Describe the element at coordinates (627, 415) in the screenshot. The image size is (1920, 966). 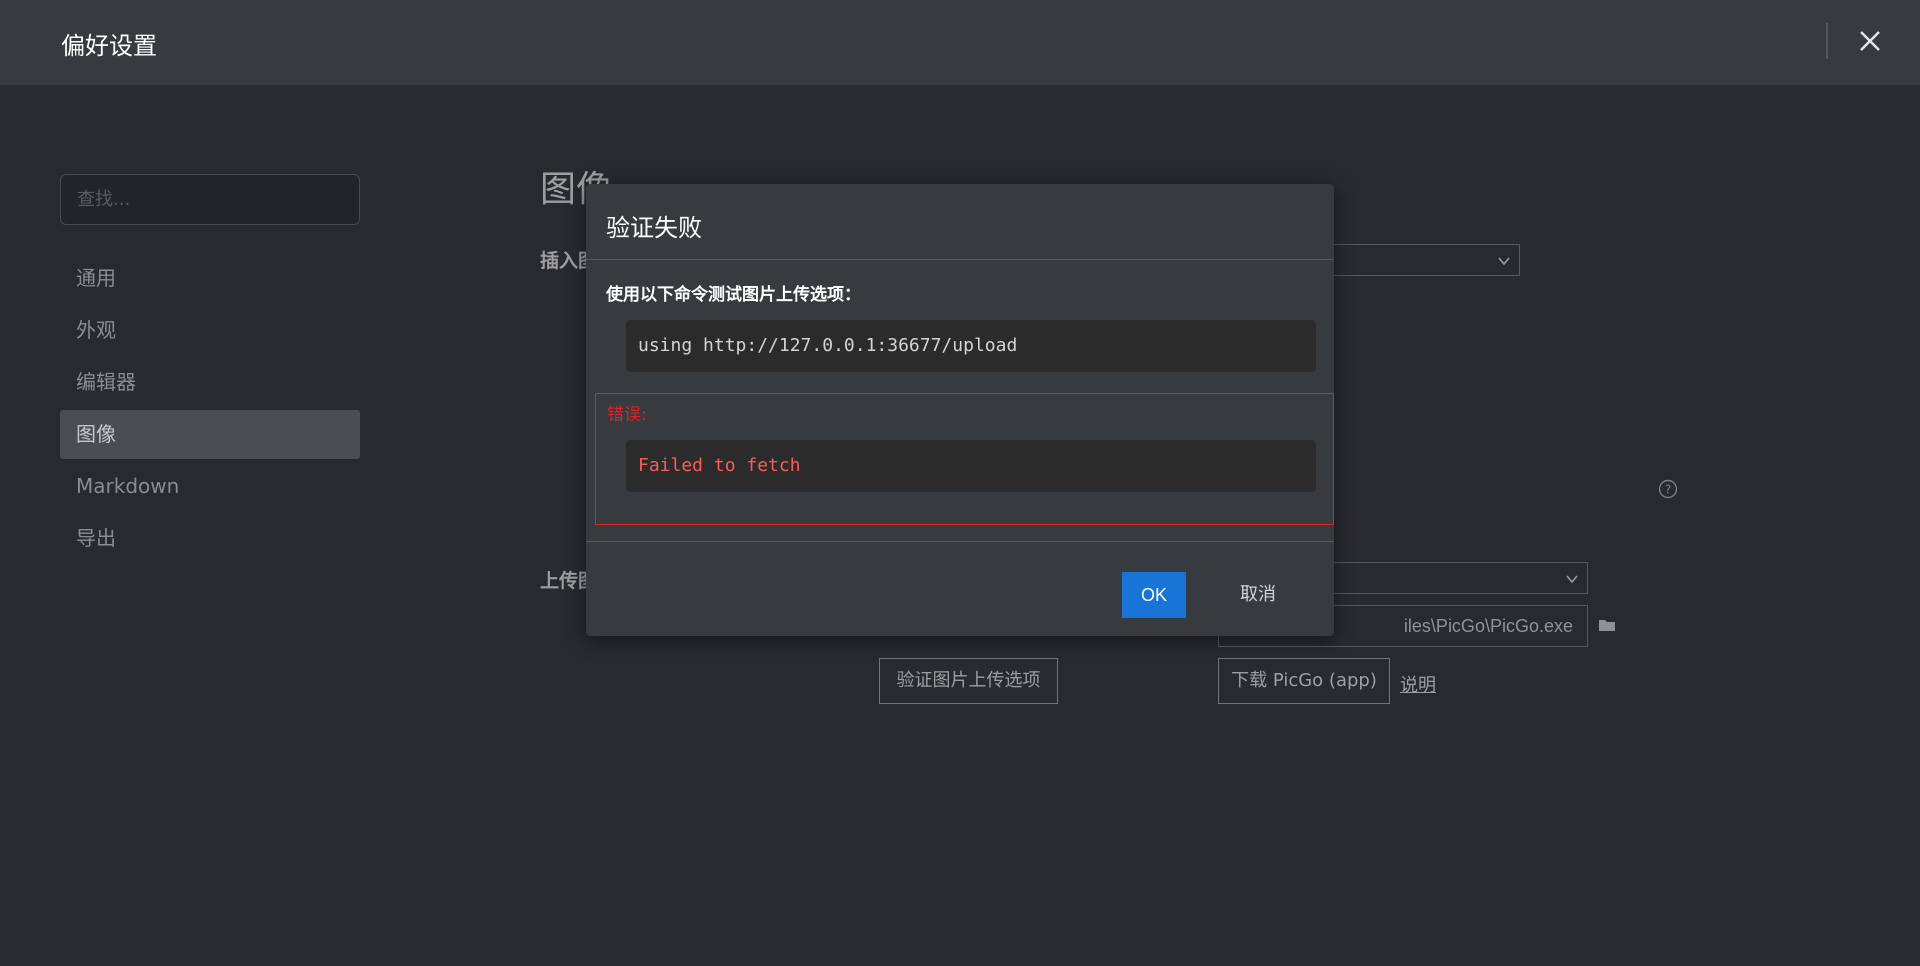
I see `error-label: 错误:` at that location.